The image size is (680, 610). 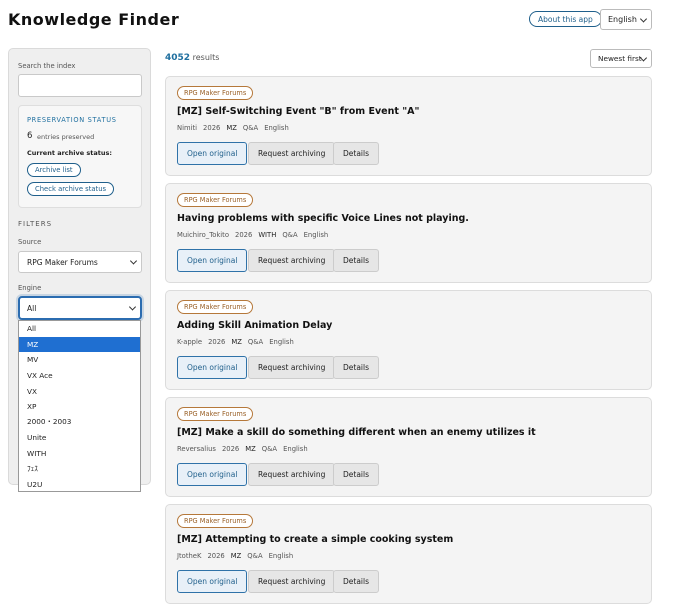 I want to click on about-button: About this app, so click(x=565, y=19).